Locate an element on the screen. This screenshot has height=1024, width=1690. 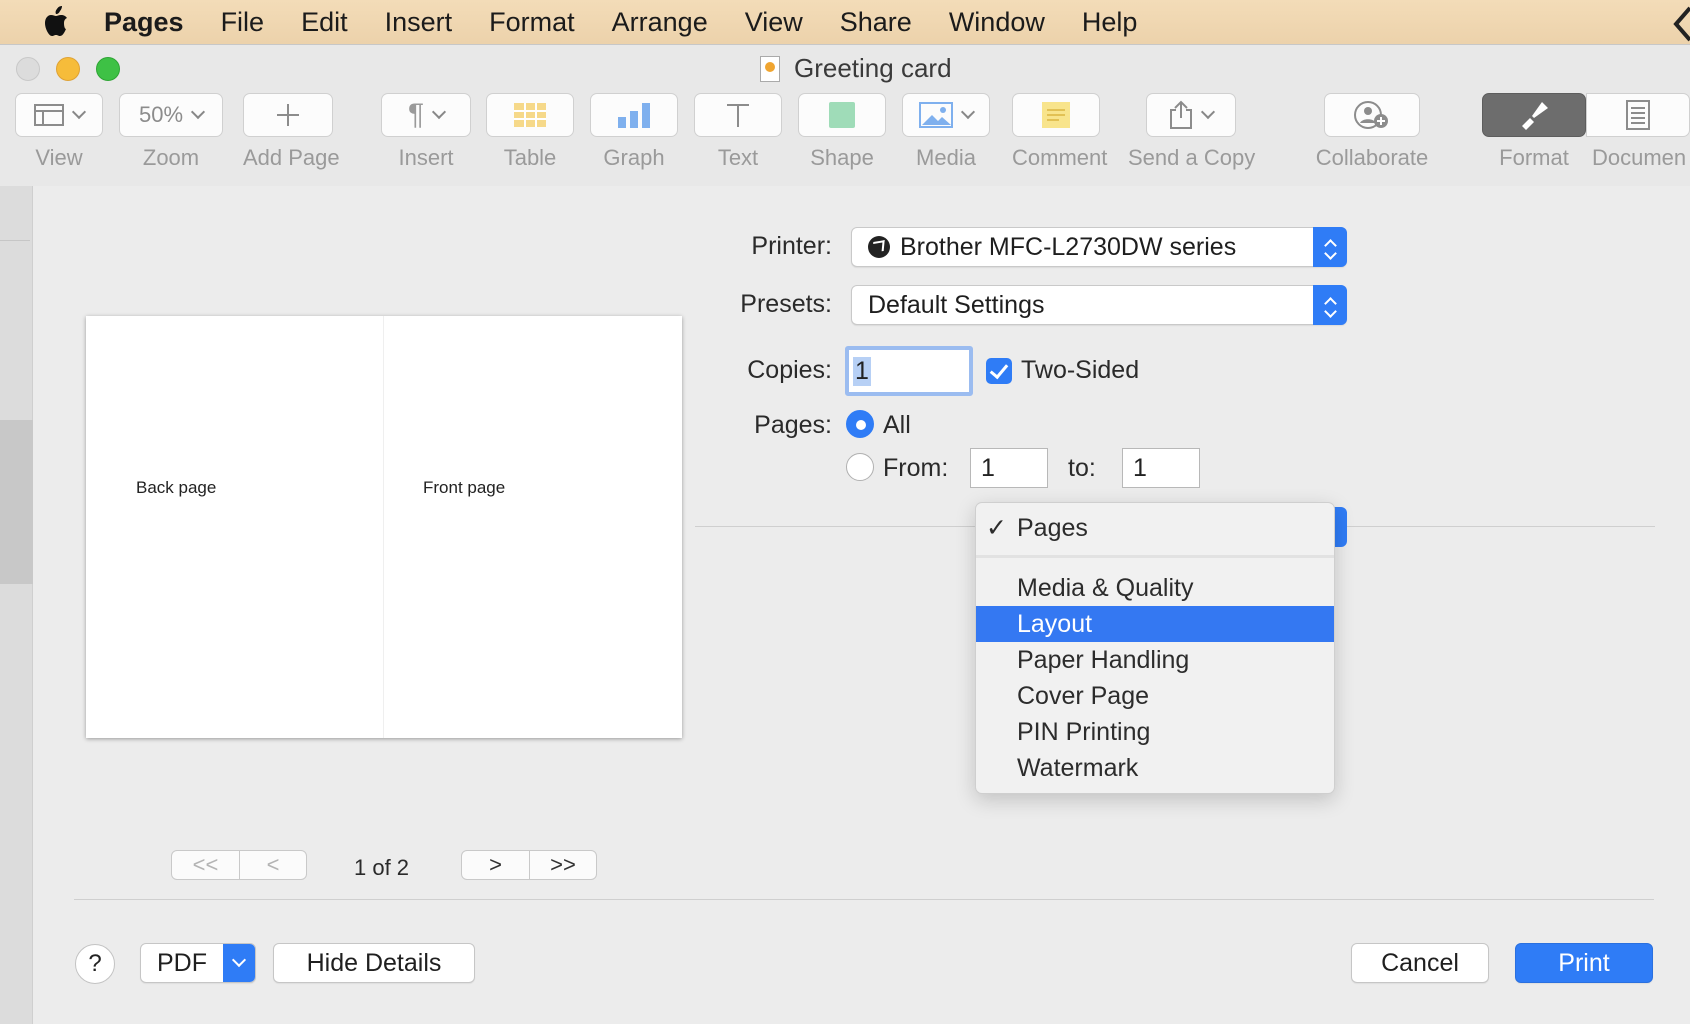
toolbar-format: Format is located at coordinates (1534, 132).